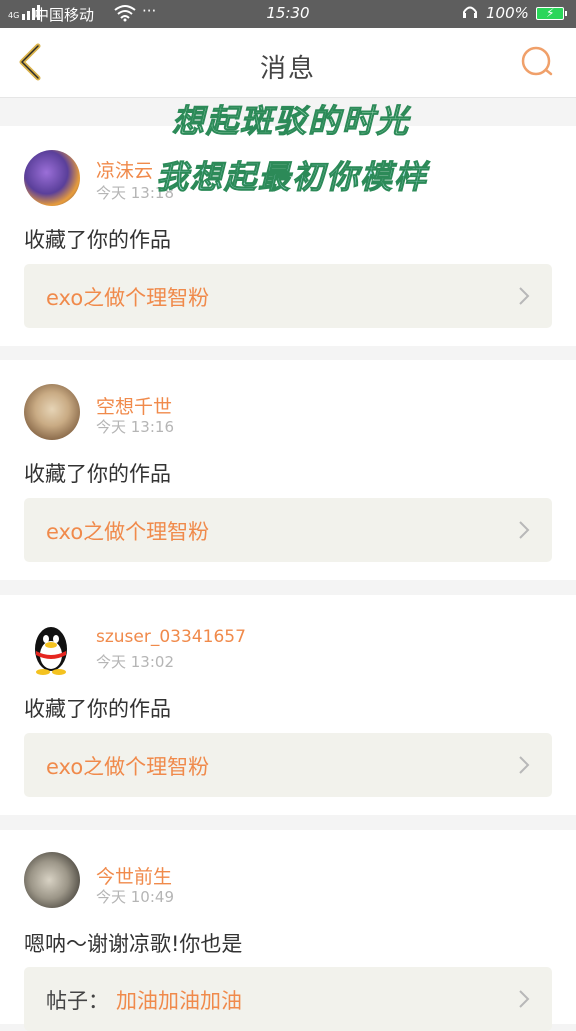  I want to click on headphone-icon, so click(470, 12).